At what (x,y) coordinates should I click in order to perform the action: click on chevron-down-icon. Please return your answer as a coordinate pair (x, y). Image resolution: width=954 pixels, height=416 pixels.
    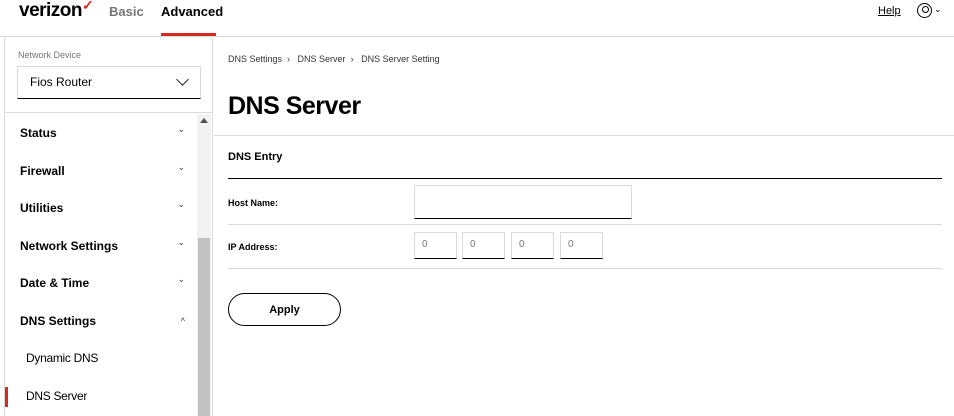
    Looking at the image, I should click on (182, 79).